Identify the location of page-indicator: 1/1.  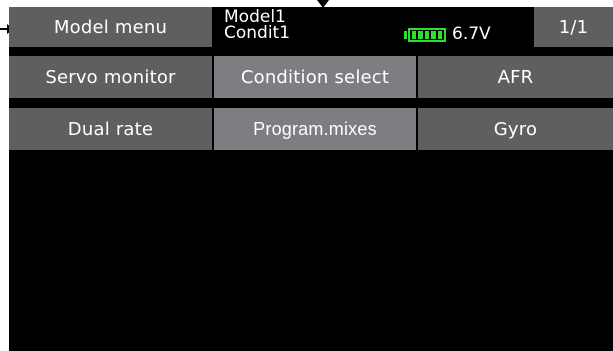
(573, 27).